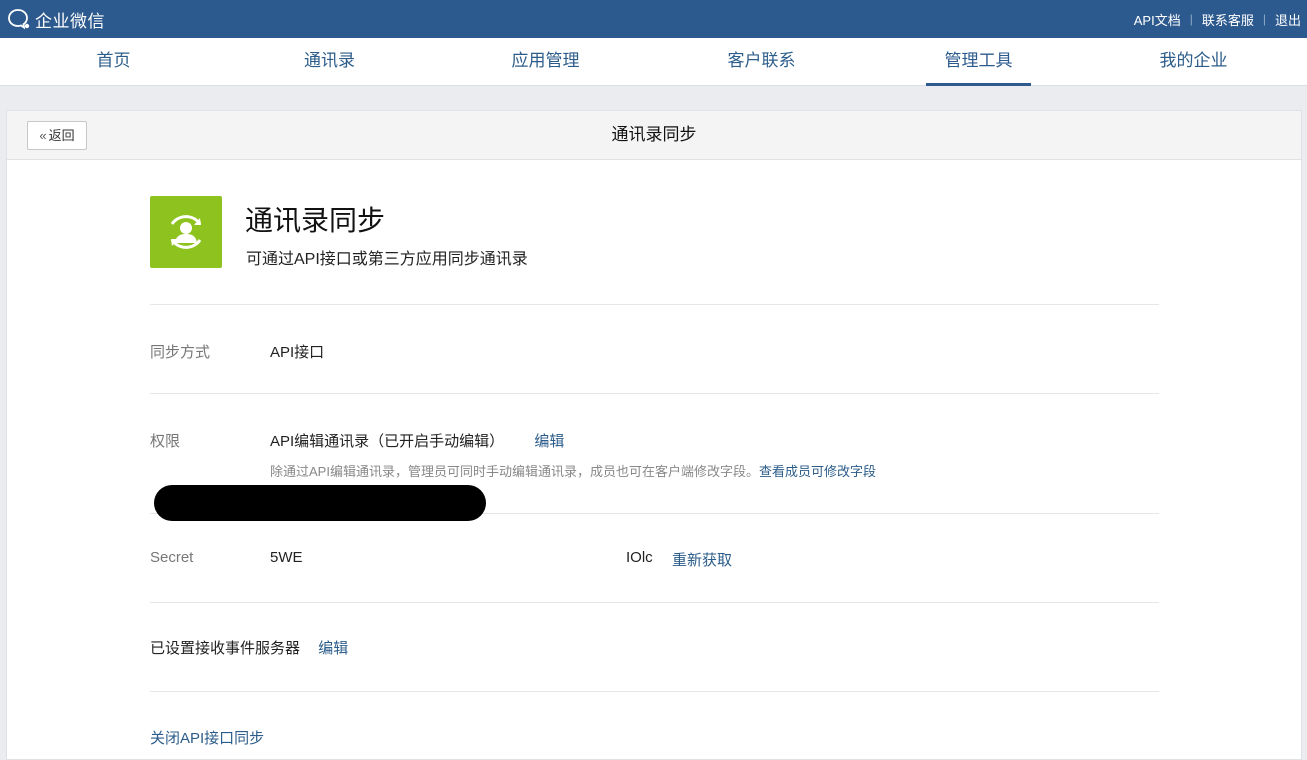 The height and width of the screenshot is (760, 1307). I want to click on double-chevron-left-icon: «, so click(43, 135).